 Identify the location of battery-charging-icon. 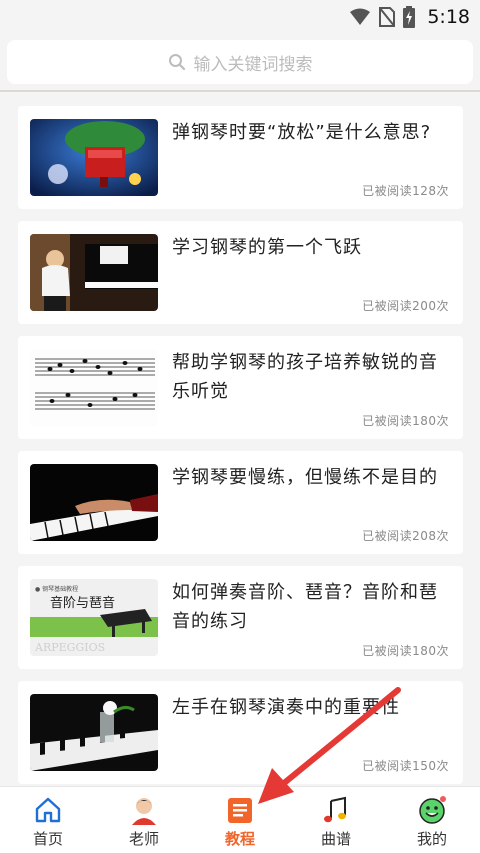
(409, 17).